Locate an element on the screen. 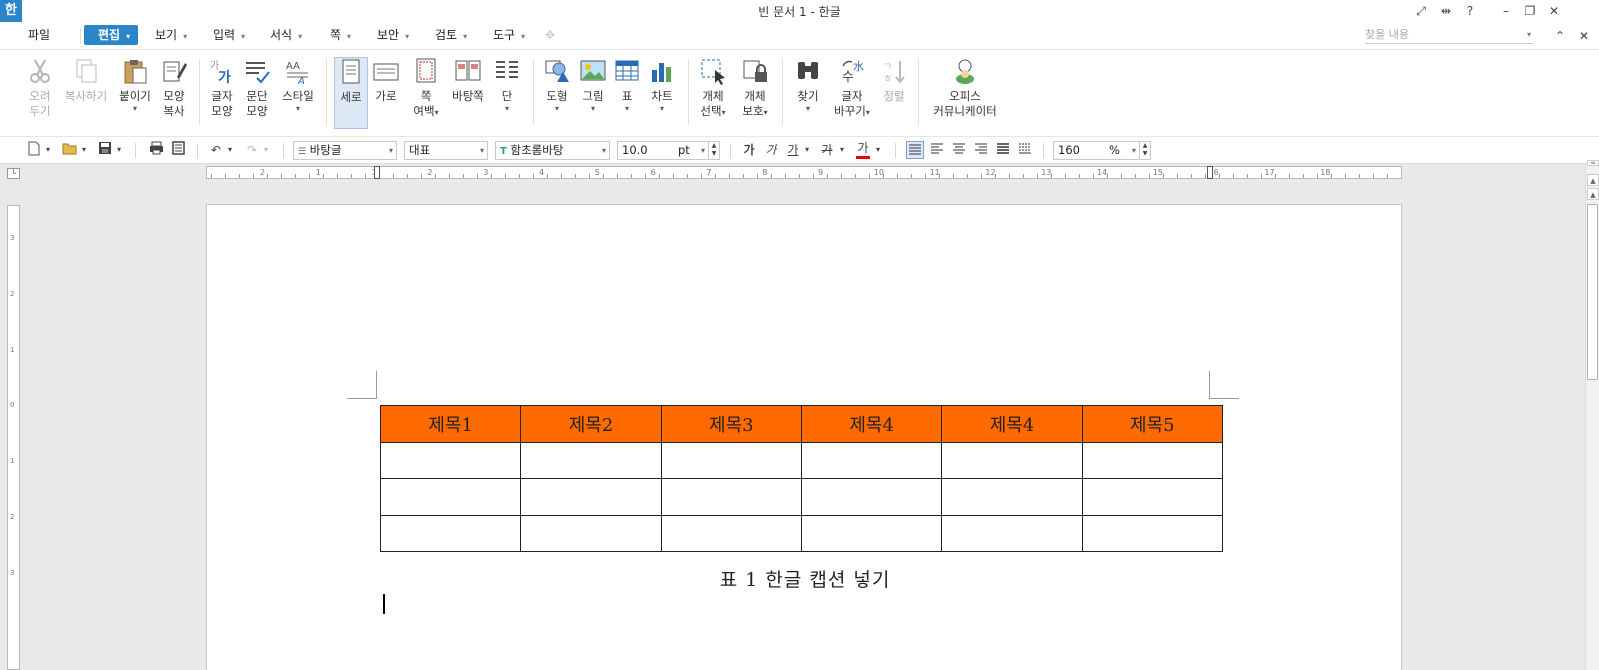 The height and width of the screenshot is (670, 1599). undo-icon: ↶ is located at coordinates (216, 150).